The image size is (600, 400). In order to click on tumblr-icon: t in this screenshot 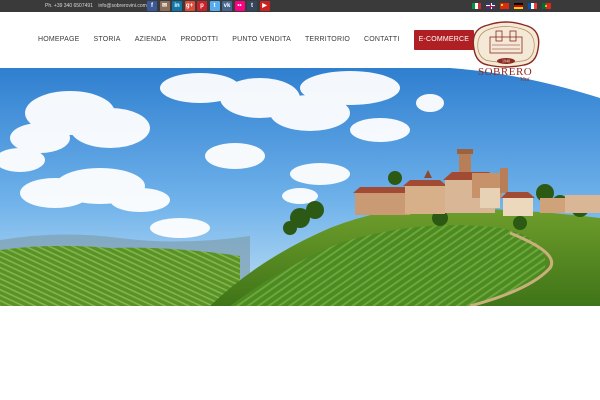, I will do `click(252, 6)`.